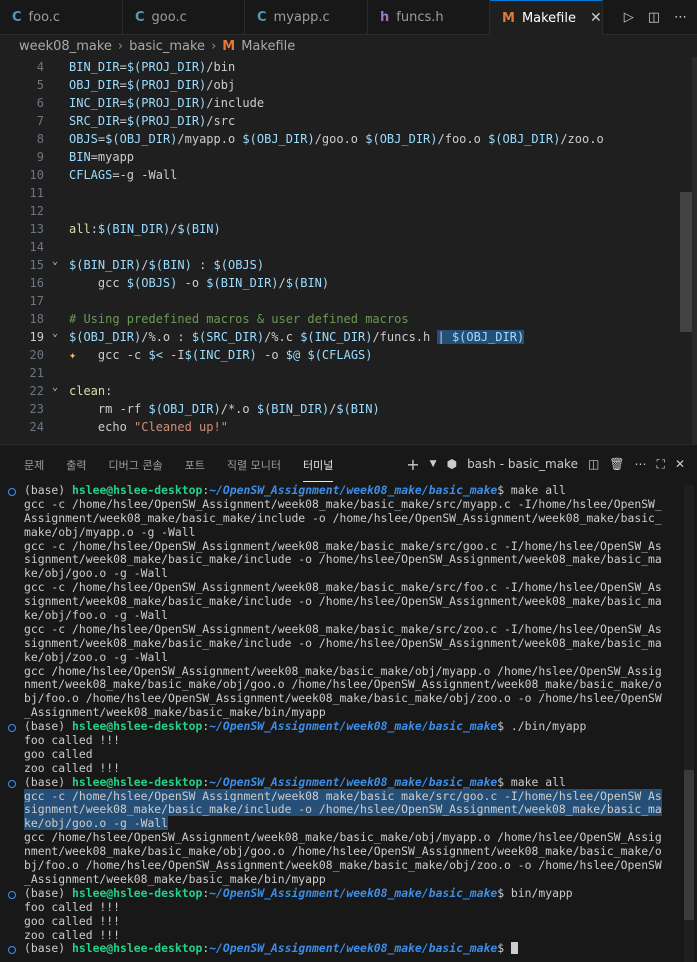  Describe the element at coordinates (152, 67) in the screenshot. I see `code-text: BIN_DIR=$(PROJ_DIR)/bin` at that location.